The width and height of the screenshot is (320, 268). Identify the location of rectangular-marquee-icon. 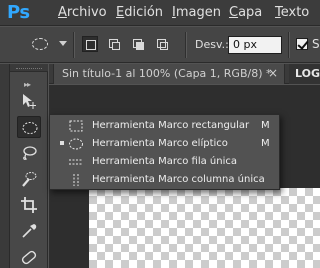
(76, 126).